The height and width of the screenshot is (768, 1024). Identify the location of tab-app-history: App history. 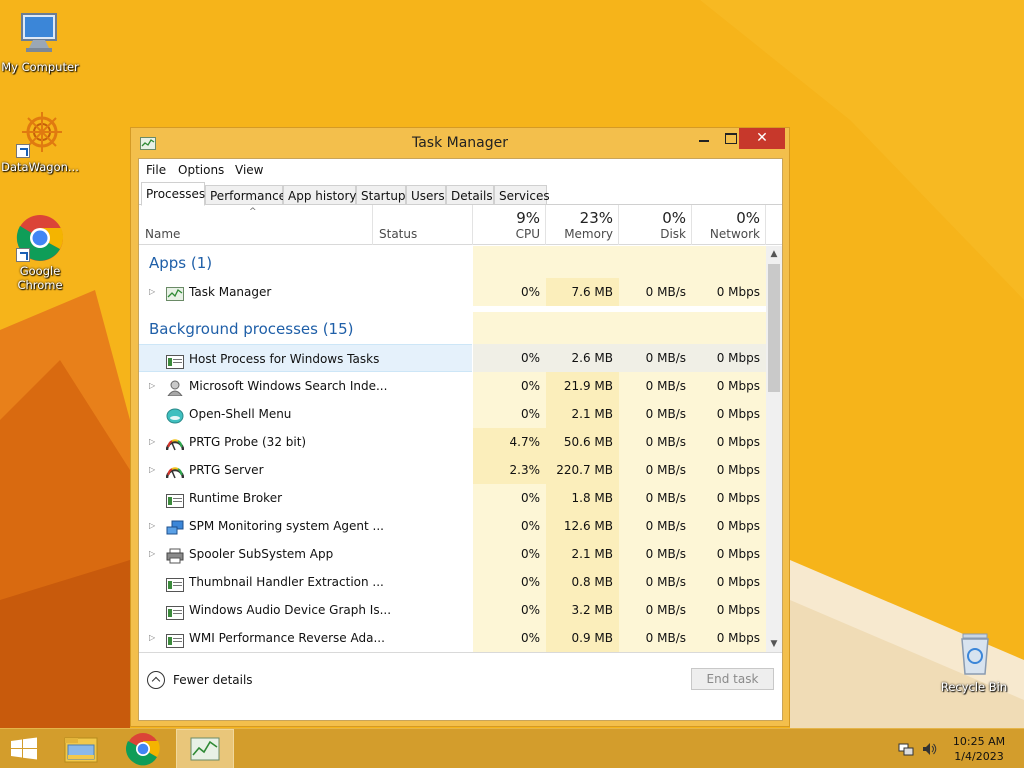
(320, 195).